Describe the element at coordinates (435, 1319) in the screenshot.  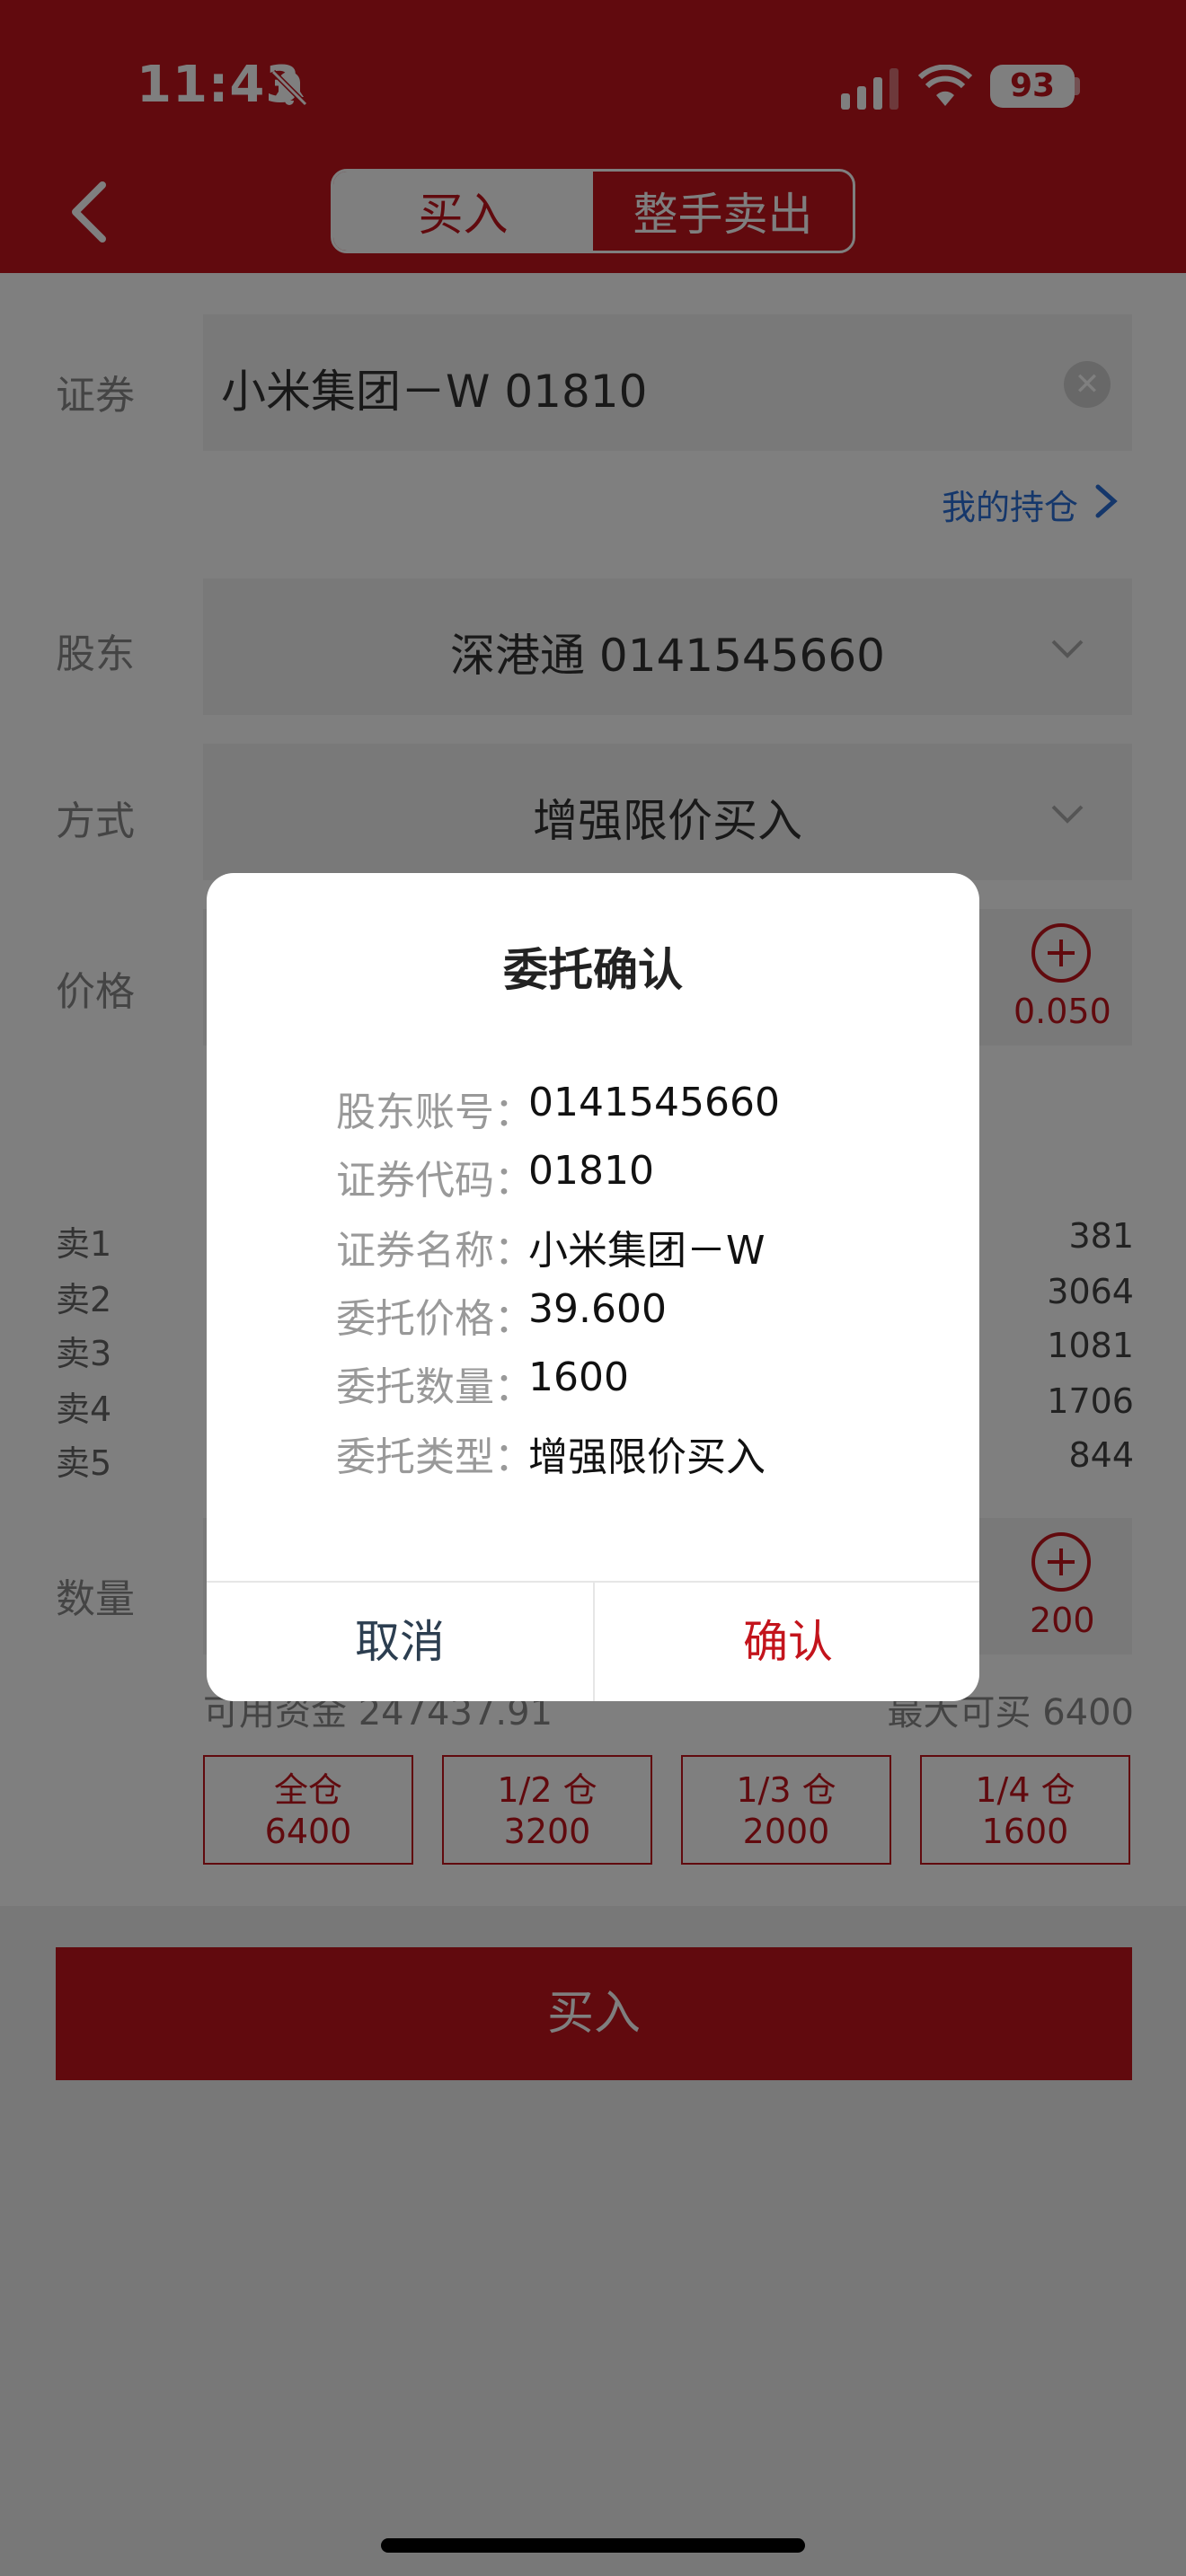
I see `row-key: 委托价格：` at that location.